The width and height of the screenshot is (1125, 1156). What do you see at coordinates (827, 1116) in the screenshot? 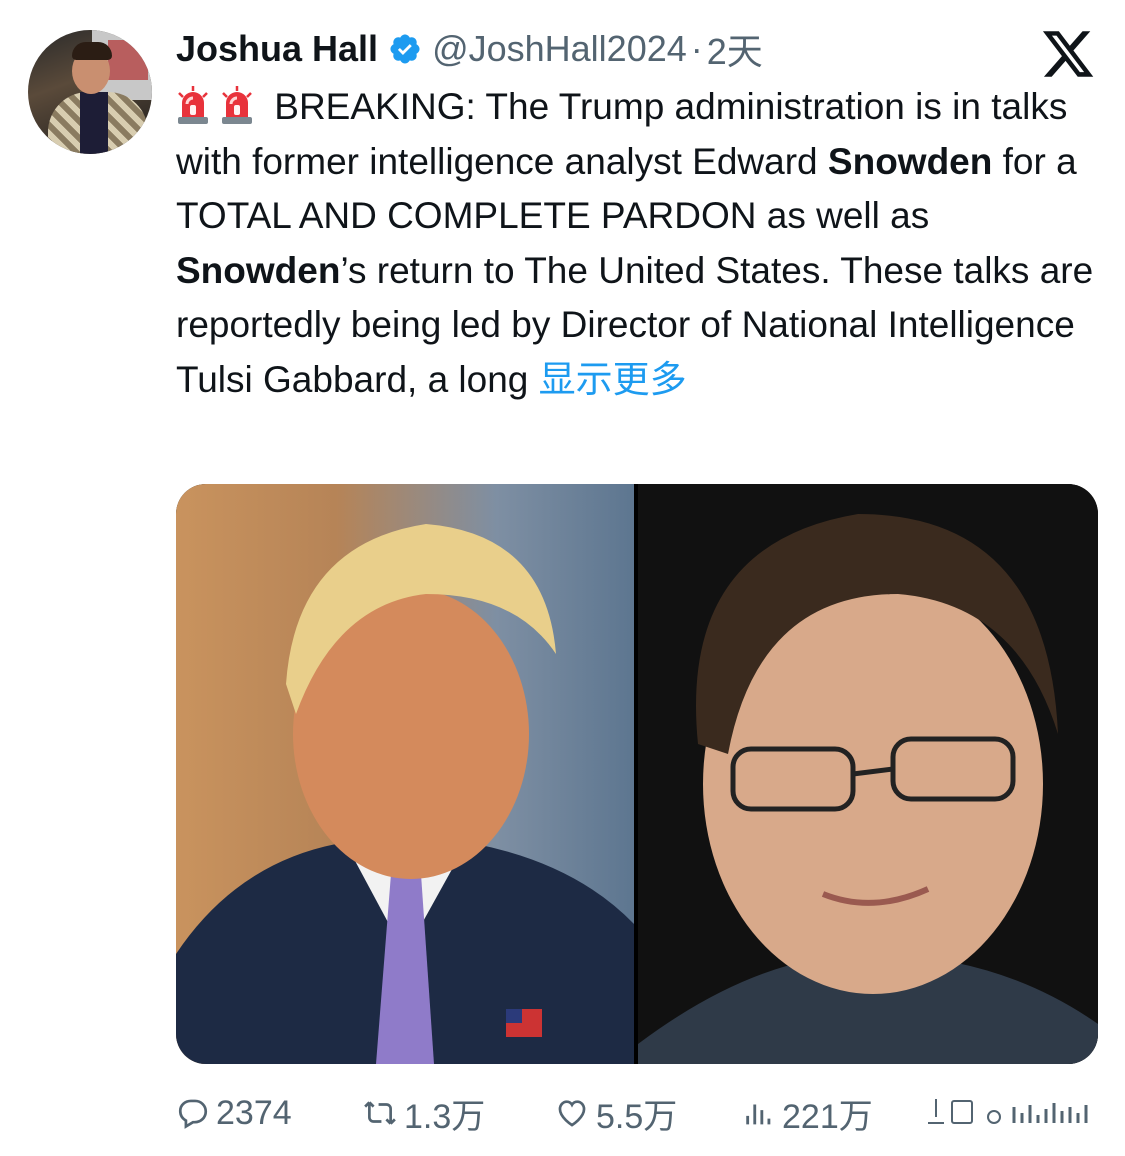
I see `views-count: 221万` at bounding box center [827, 1116].